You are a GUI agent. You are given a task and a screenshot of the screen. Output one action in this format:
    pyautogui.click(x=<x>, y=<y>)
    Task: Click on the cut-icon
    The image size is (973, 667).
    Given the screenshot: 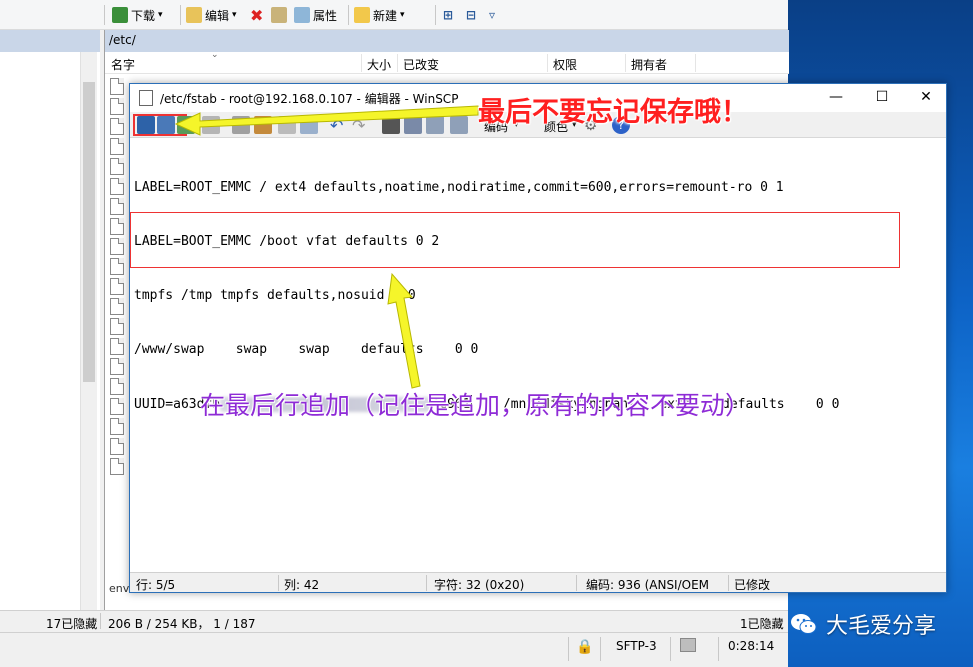 What is the action you would take?
    pyautogui.click(x=241, y=125)
    